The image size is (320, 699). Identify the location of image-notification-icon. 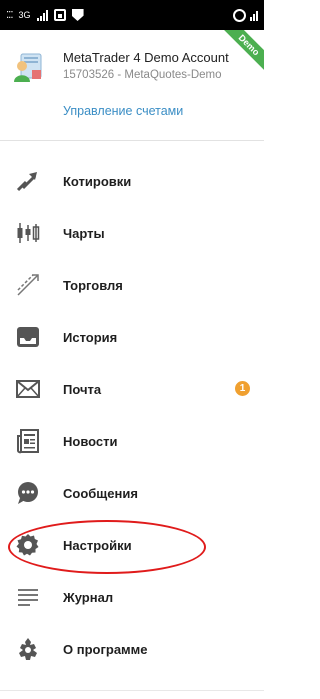
(59, 15).